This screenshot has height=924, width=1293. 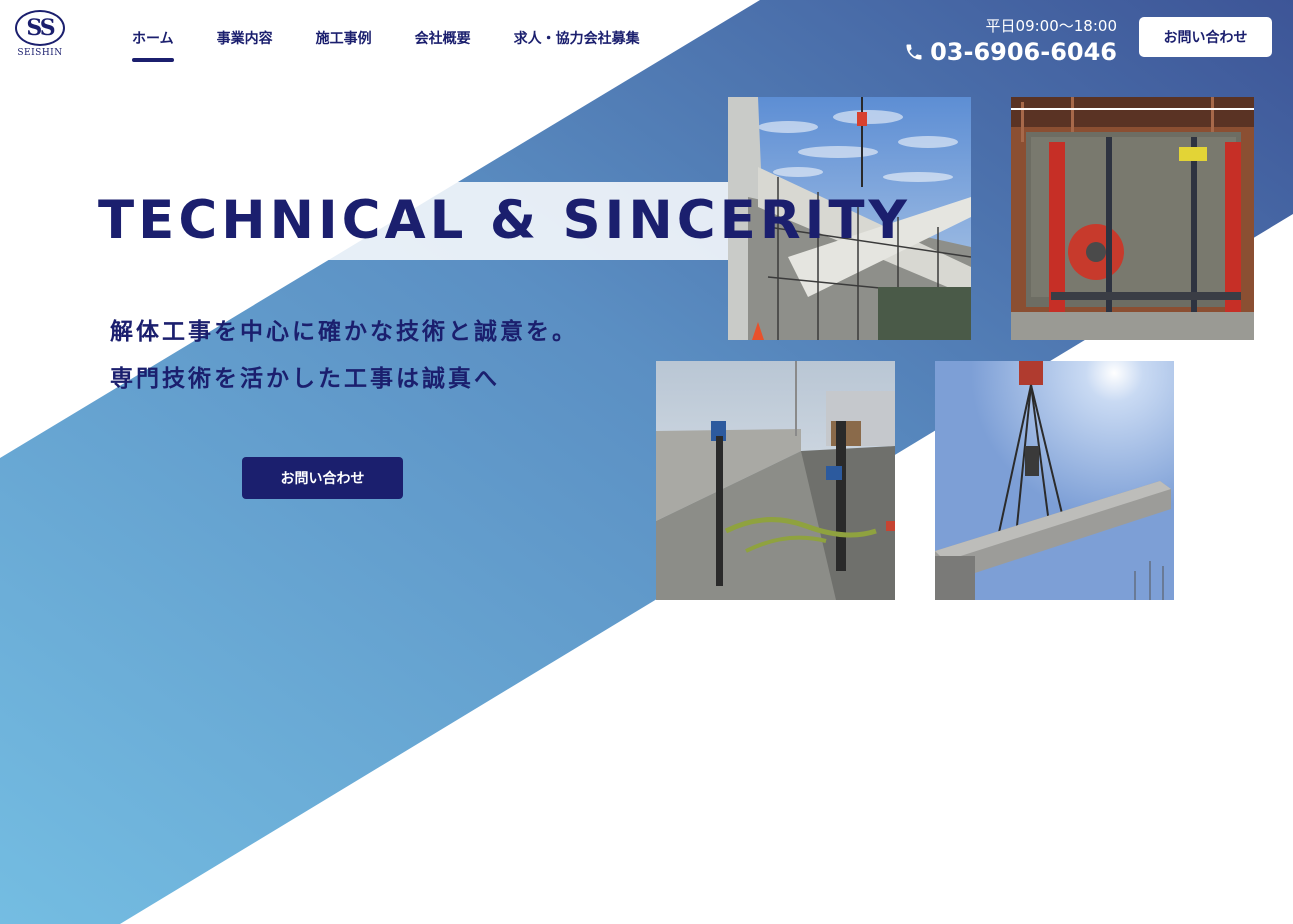 What do you see at coordinates (1132, 218) in the screenshot?
I see `photo-wire-saw-cutting` at bounding box center [1132, 218].